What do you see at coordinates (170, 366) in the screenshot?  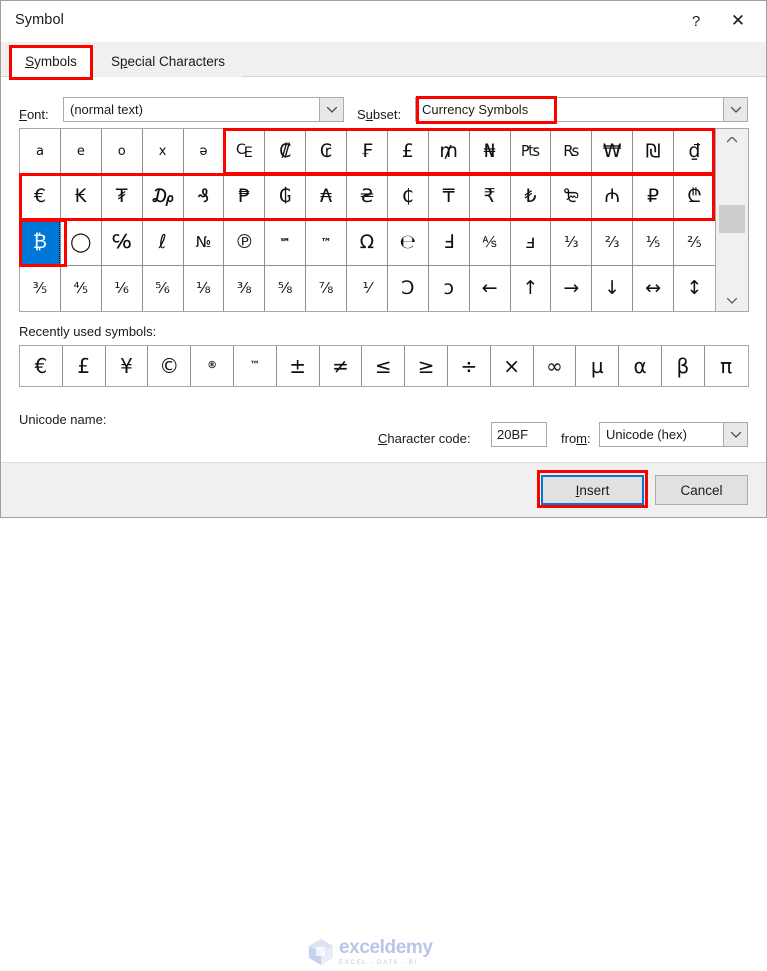 I see `recent-symbol-cell: ©` at bounding box center [170, 366].